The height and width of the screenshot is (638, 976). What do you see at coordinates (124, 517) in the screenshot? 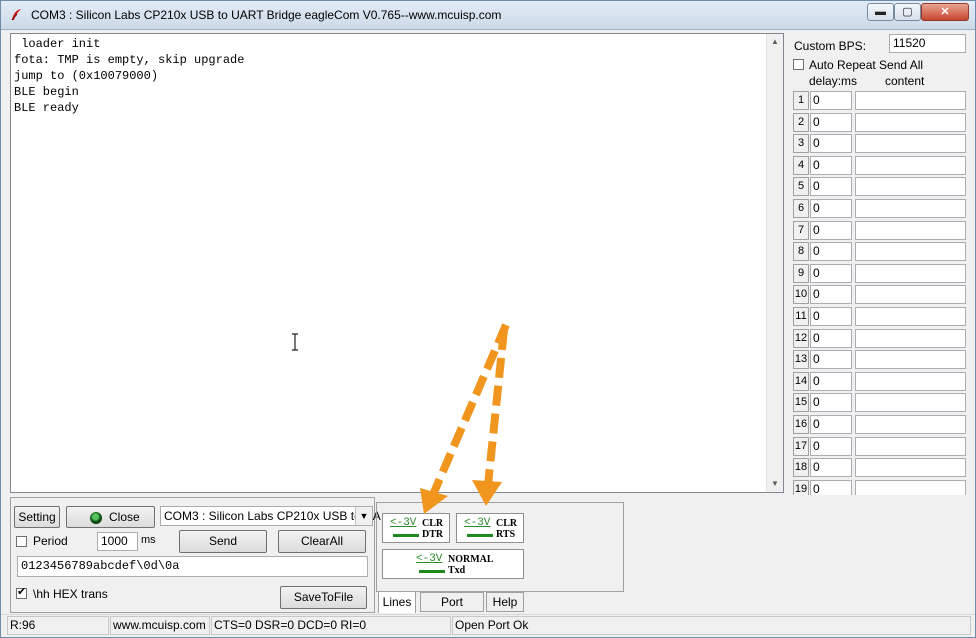
I see `close-port-label: Close` at bounding box center [124, 517].